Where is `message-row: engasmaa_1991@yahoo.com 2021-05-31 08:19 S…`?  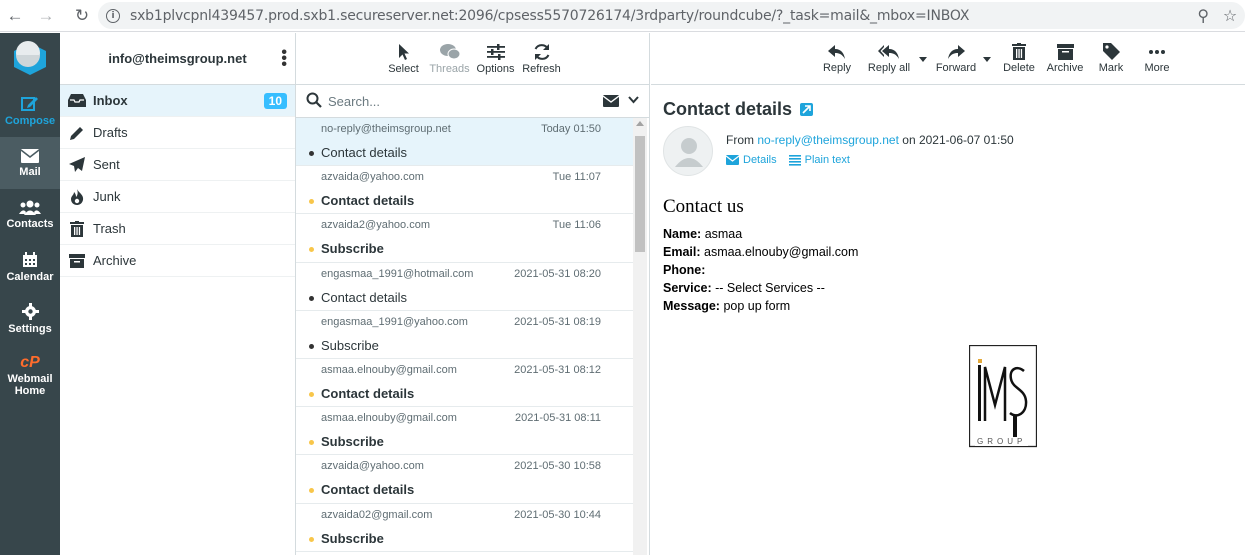 message-row: engasmaa_1991@yahoo.com 2021-05-31 08:19 S… is located at coordinates (464, 335).